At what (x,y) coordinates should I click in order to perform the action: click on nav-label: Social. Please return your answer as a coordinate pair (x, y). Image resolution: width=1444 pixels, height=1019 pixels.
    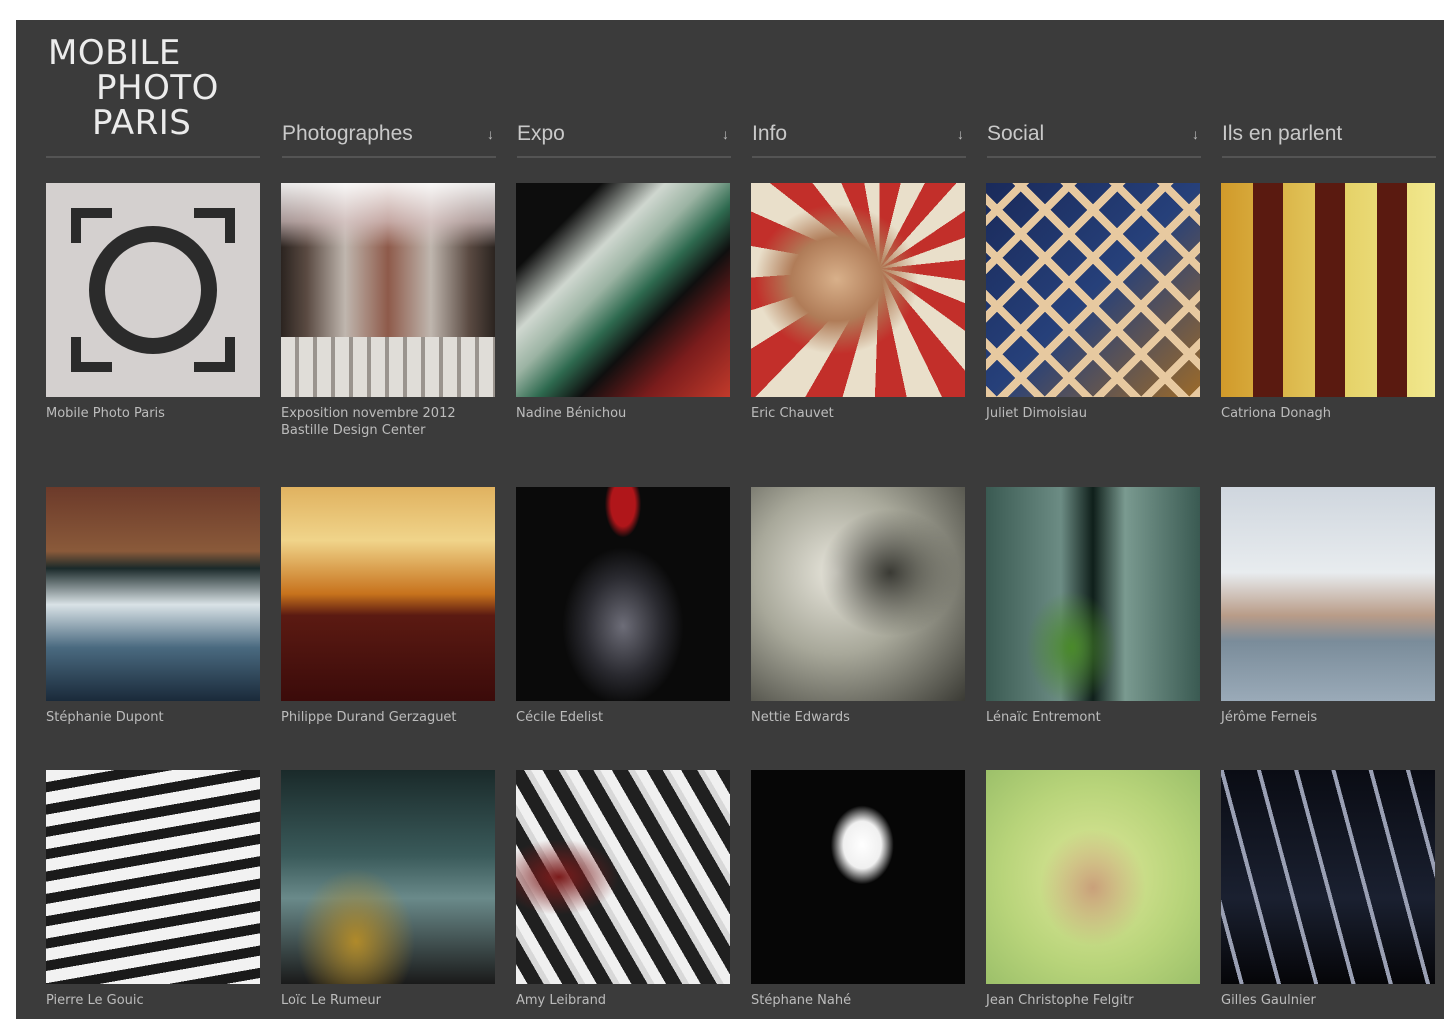
    Looking at the image, I should click on (1016, 133).